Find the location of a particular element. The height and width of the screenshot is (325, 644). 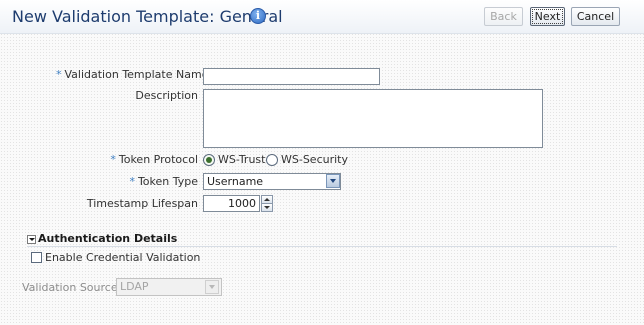

next-button: Next is located at coordinates (547, 16).